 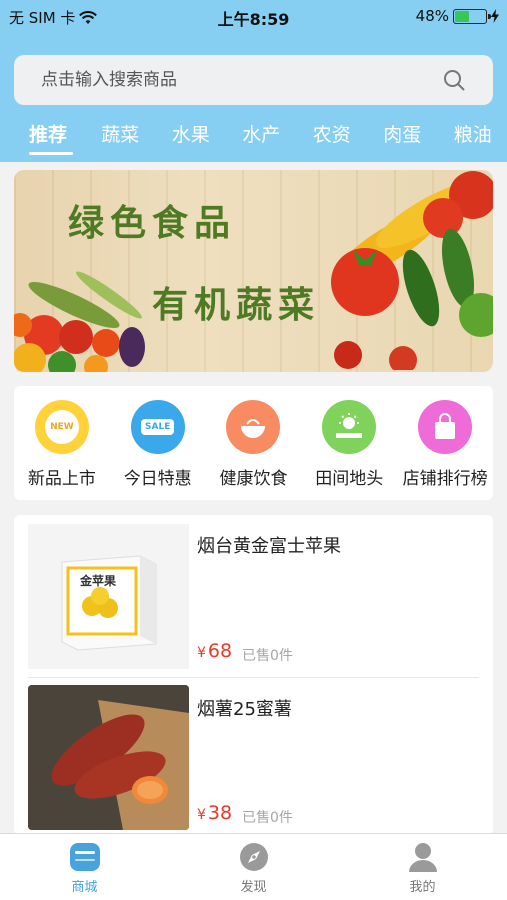 What do you see at coordinates (109, 603) in the screenshot?
I see `apple-box-illustration` at bounding box center [109, 603].